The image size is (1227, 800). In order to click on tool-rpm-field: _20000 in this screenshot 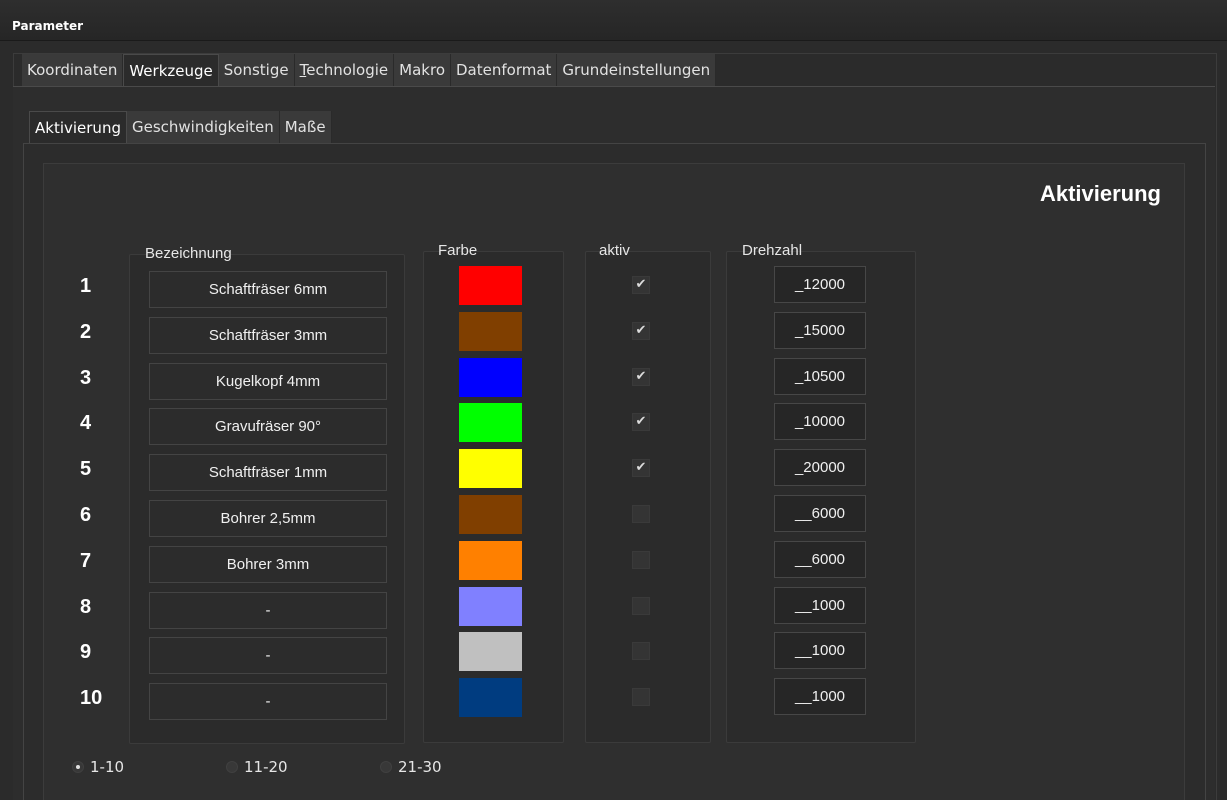, I will do `click(820, 467)`.